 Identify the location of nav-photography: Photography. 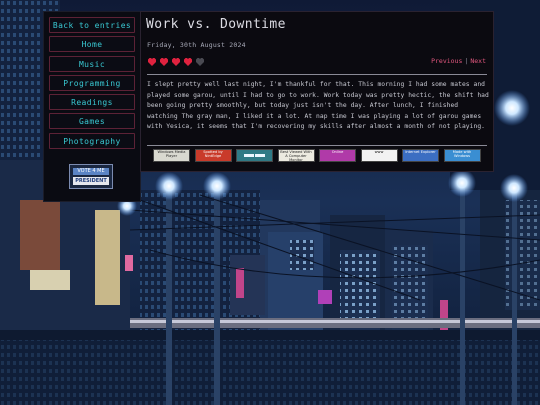
(92, 140).